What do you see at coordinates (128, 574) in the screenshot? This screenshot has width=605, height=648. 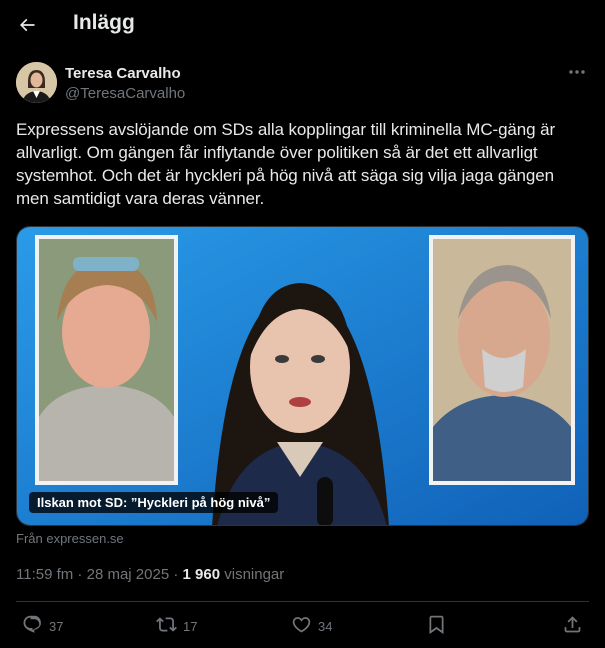 I see `post-date: 28 maj 2025` at bounding box center [128, 574].